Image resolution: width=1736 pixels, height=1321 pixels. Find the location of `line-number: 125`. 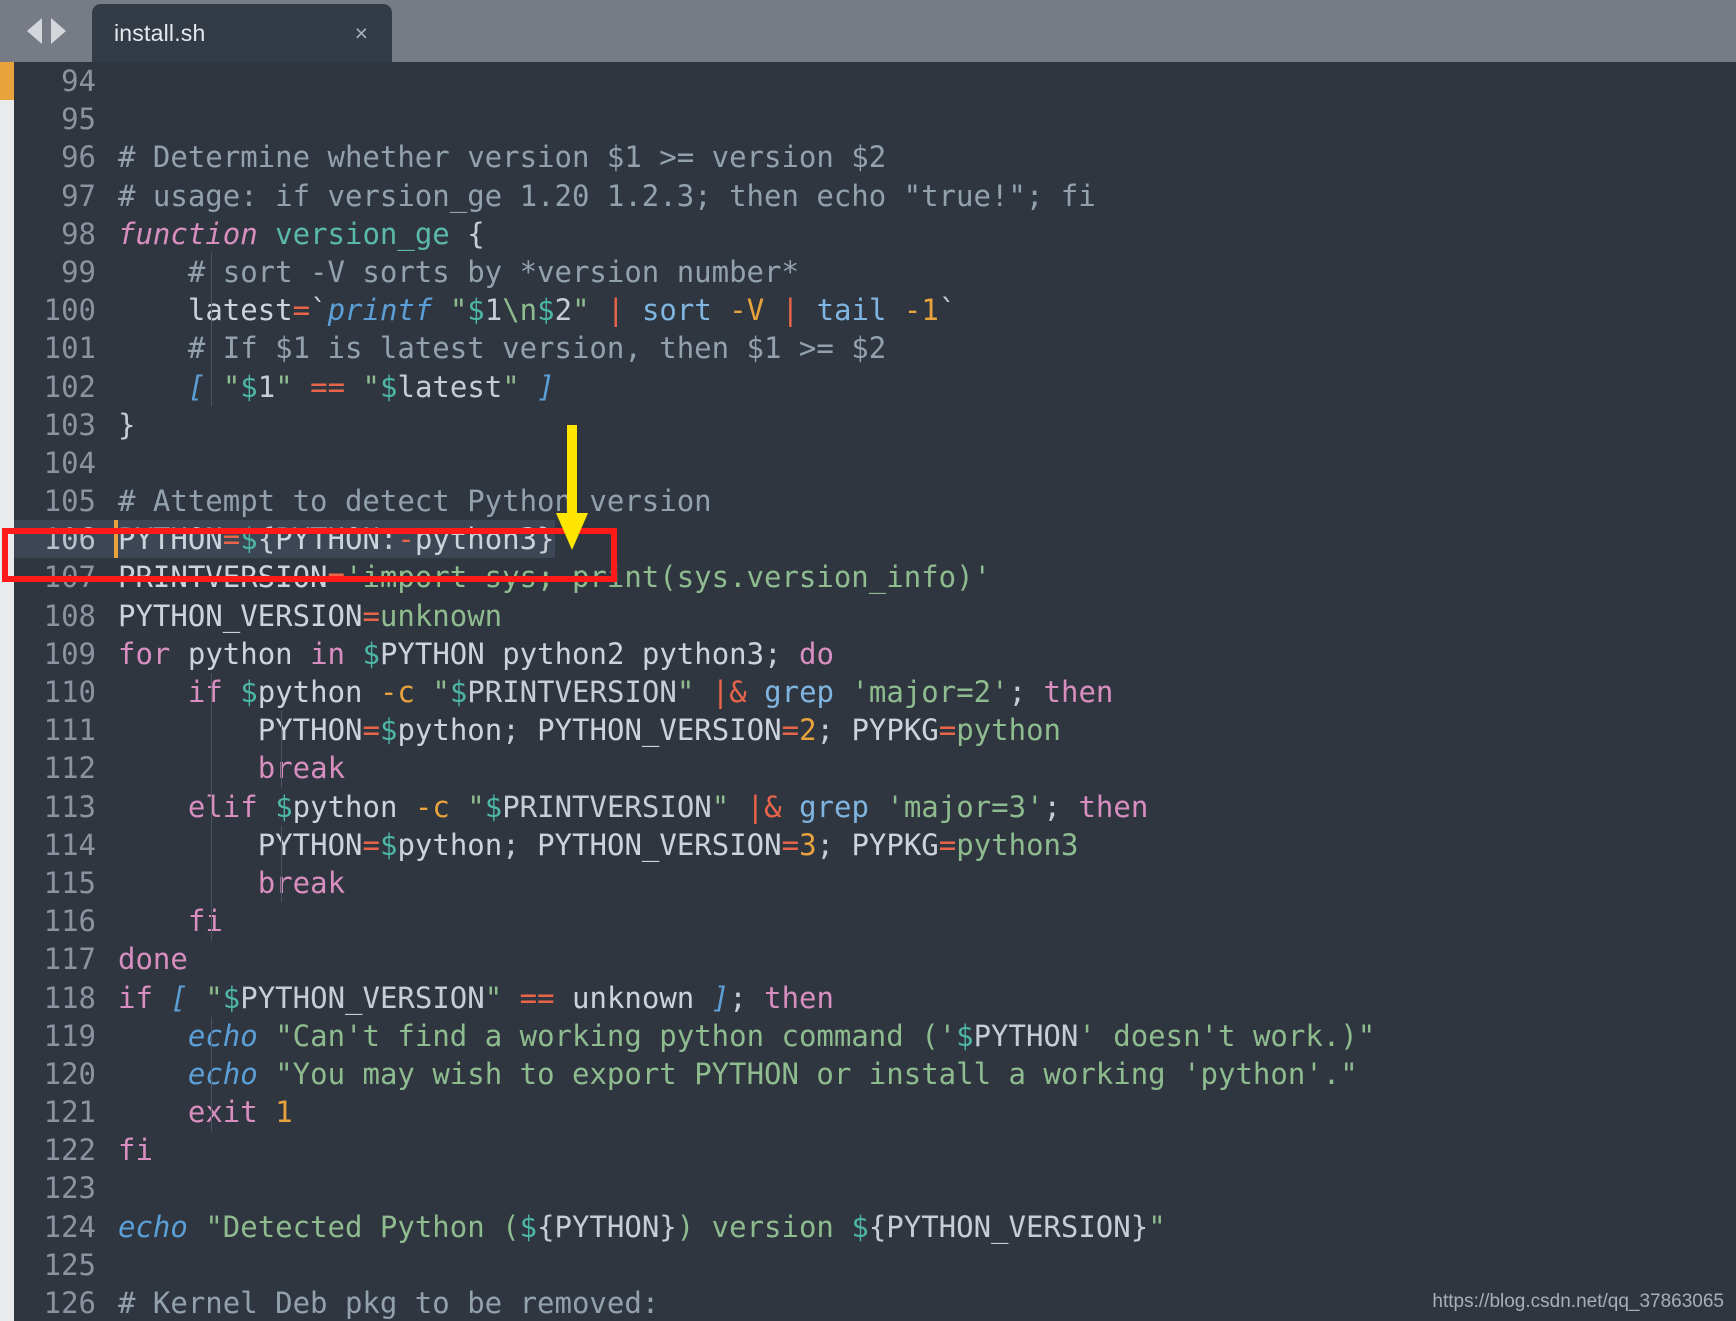

line-number: 125 is located at coordinates (69, 1264).